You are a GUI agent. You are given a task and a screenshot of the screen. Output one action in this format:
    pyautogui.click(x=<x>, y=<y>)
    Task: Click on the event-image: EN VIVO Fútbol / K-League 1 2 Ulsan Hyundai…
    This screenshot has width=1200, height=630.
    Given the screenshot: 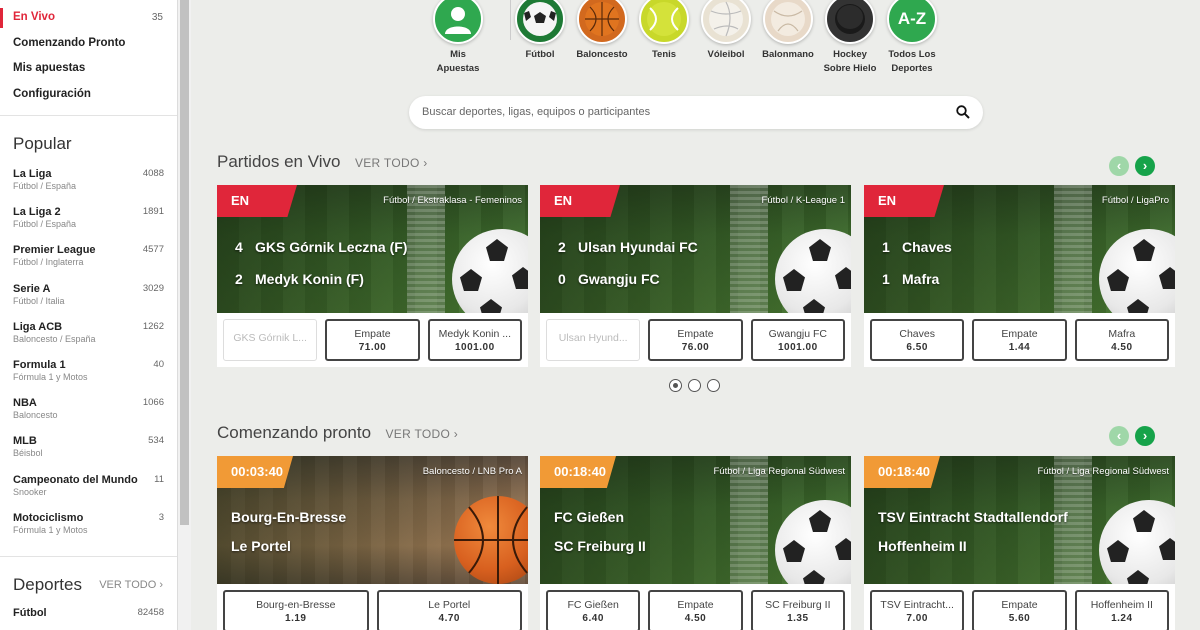 What is the action you would take?
    pyautogui.click(x=695, y=249)
    